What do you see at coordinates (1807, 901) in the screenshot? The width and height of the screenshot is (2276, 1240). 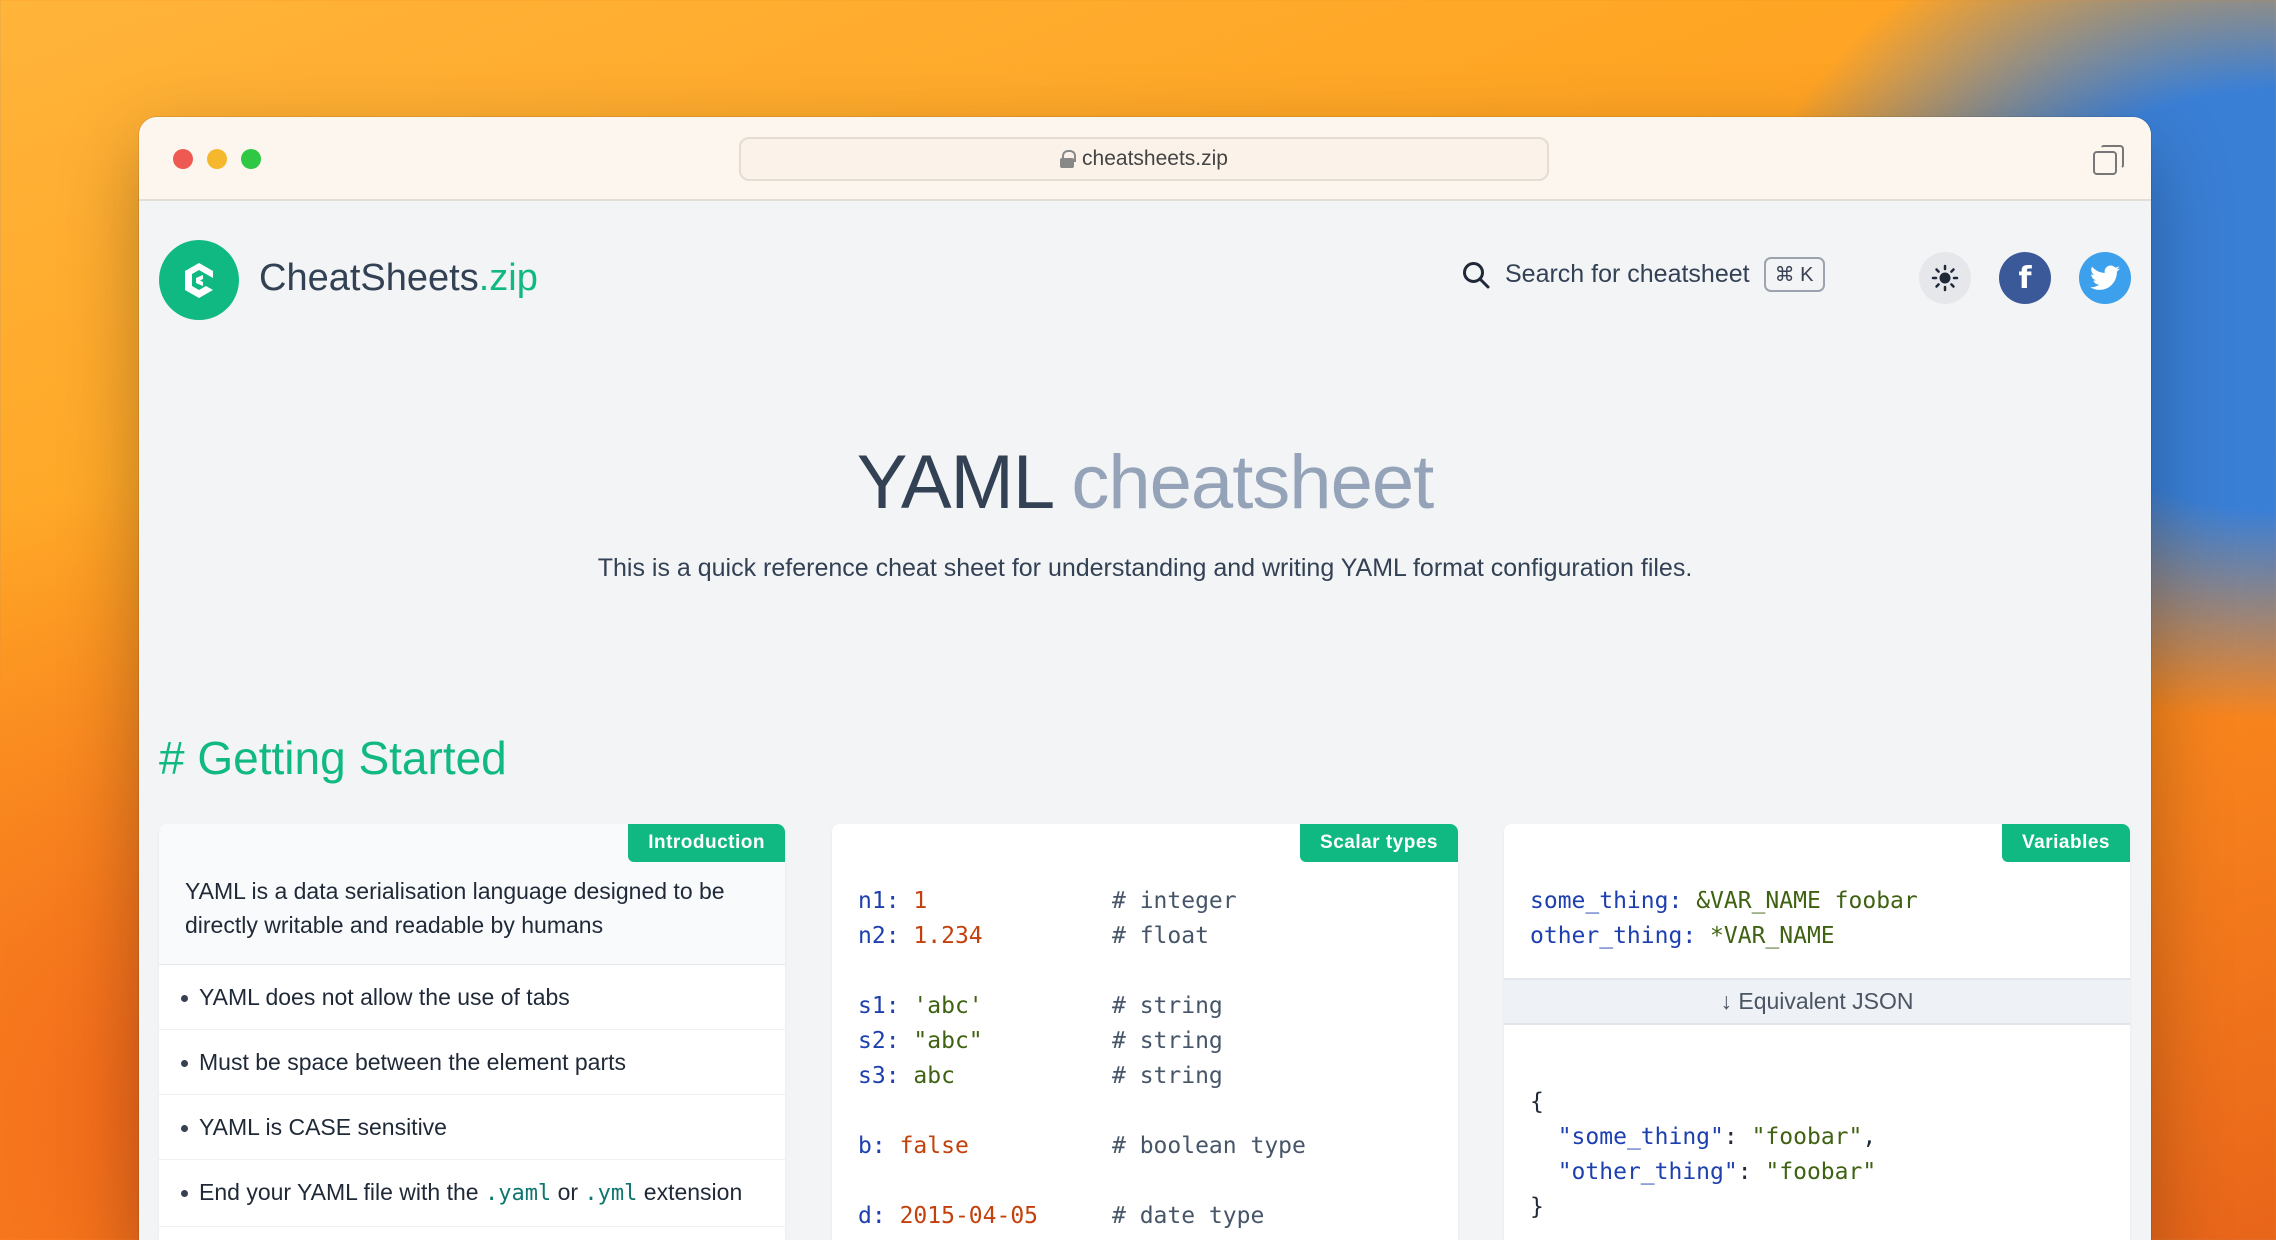 I see `code-value: &VAR_NAME foobar` at bounding box center [1807, 901].